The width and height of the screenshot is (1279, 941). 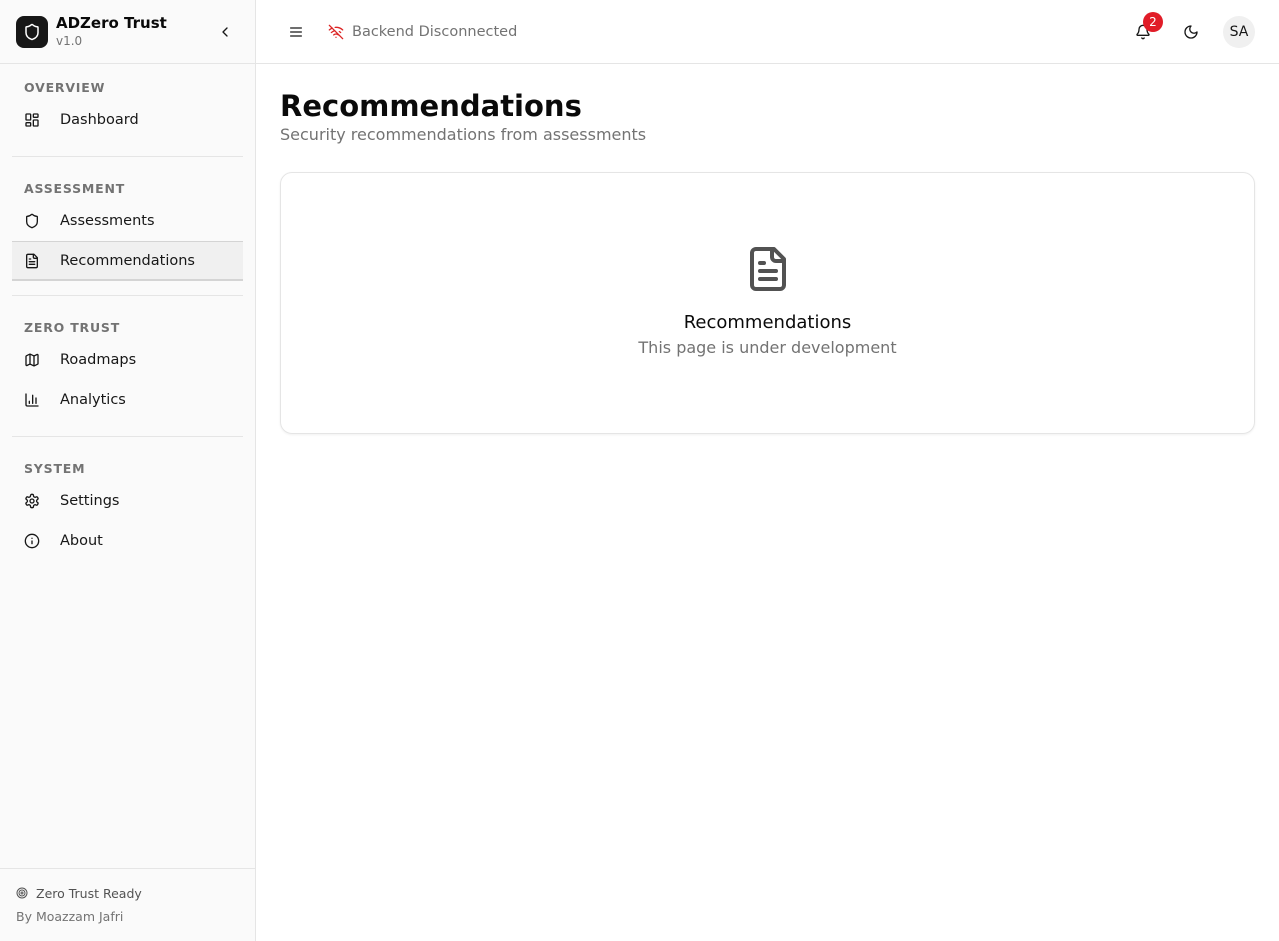 I want to click on author-credit: By Moazzam Jafri, so click(x=70, y=916).